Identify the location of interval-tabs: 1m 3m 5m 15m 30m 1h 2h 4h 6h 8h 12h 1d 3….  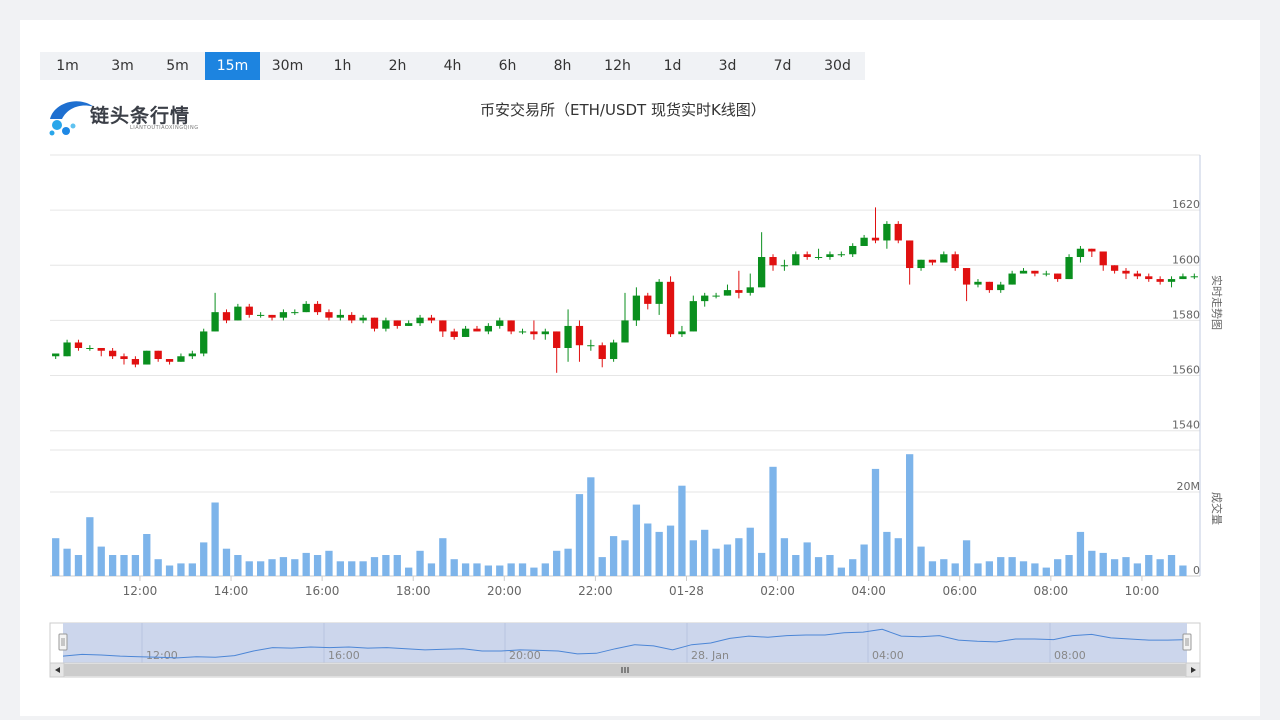
(452, 66).